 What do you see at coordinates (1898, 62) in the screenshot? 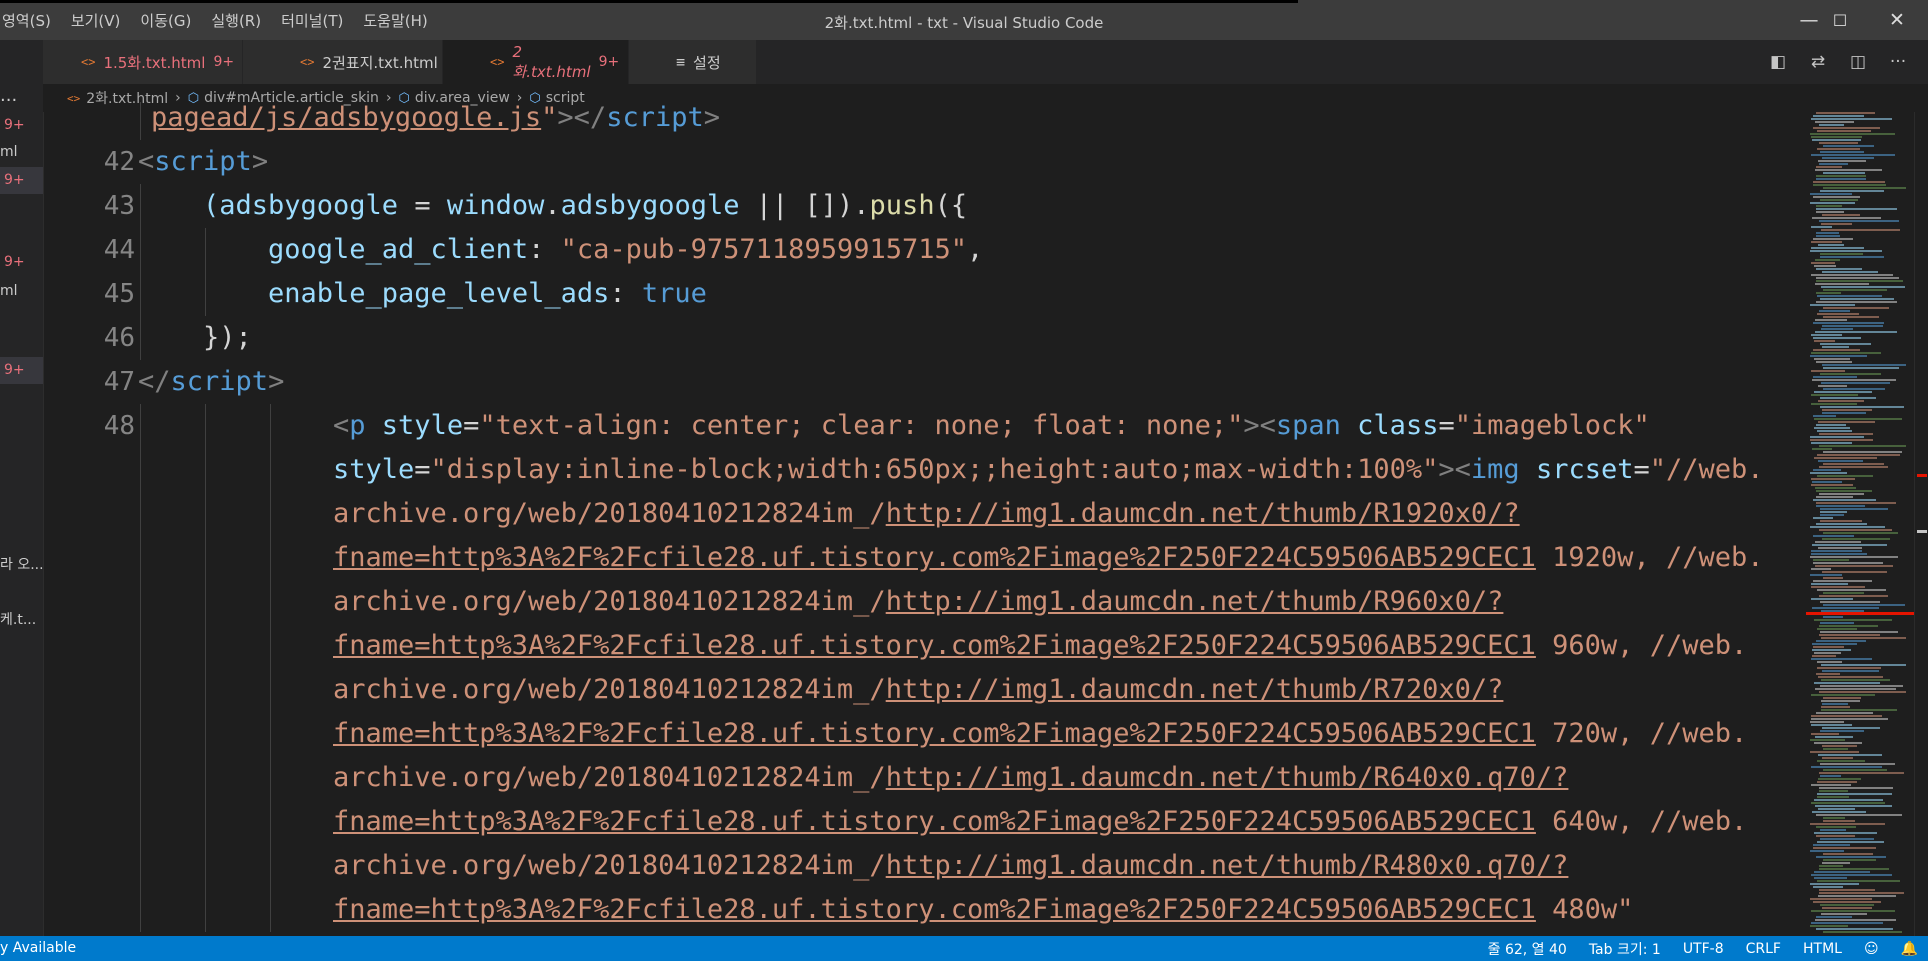
I see `more-actions-icon: ···` at bounding box center [1898, 62].